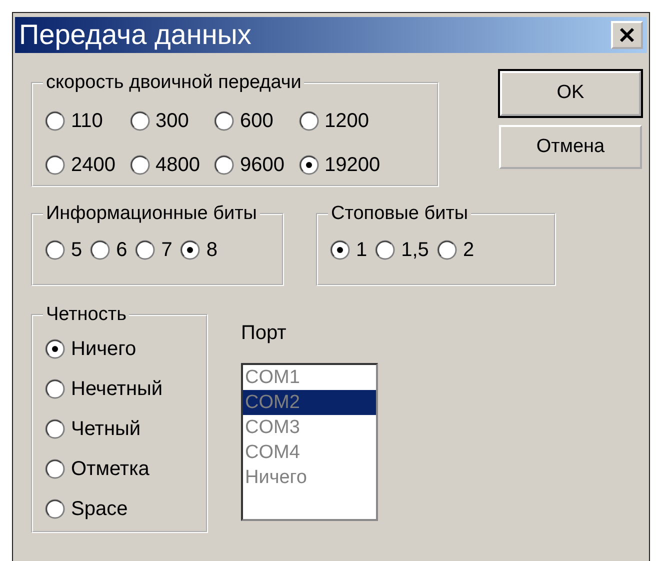 This screenshot has height=561, width=659. Describe the element at coordinates (135, 35) in the screenshot. I see `window-title: Передача данных` at that location.